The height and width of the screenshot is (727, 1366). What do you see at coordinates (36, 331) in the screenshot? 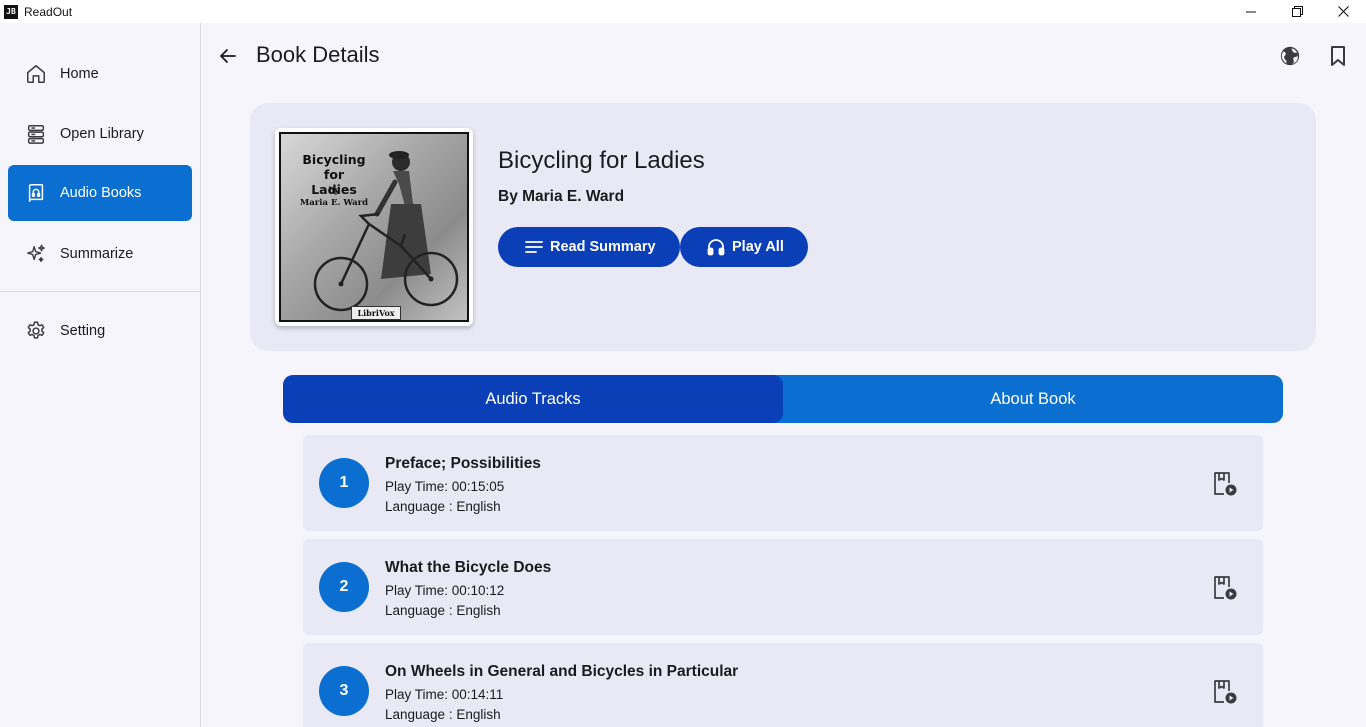
I see `gear-icon` at bounding box center [36, 331].